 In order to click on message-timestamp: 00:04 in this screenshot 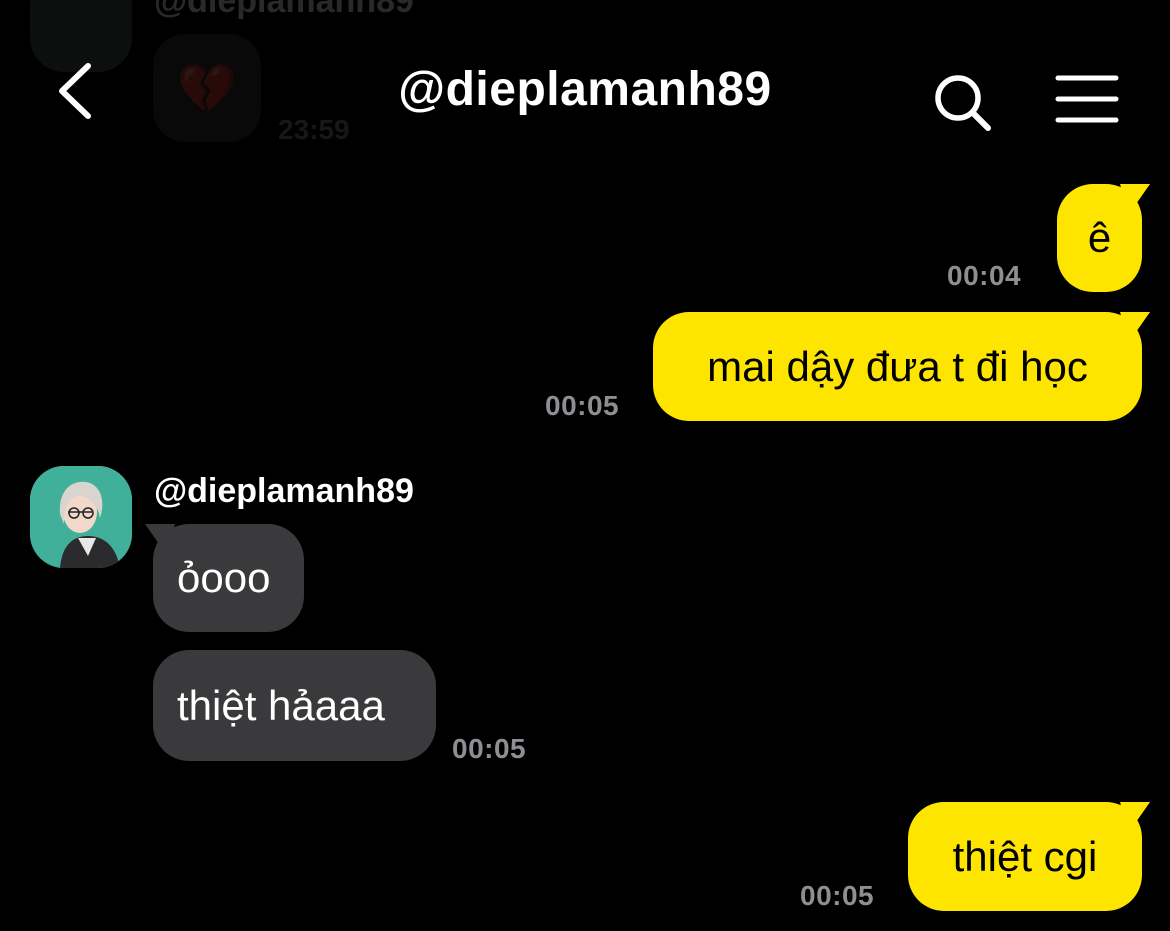, I will do `click(984, 275)`.